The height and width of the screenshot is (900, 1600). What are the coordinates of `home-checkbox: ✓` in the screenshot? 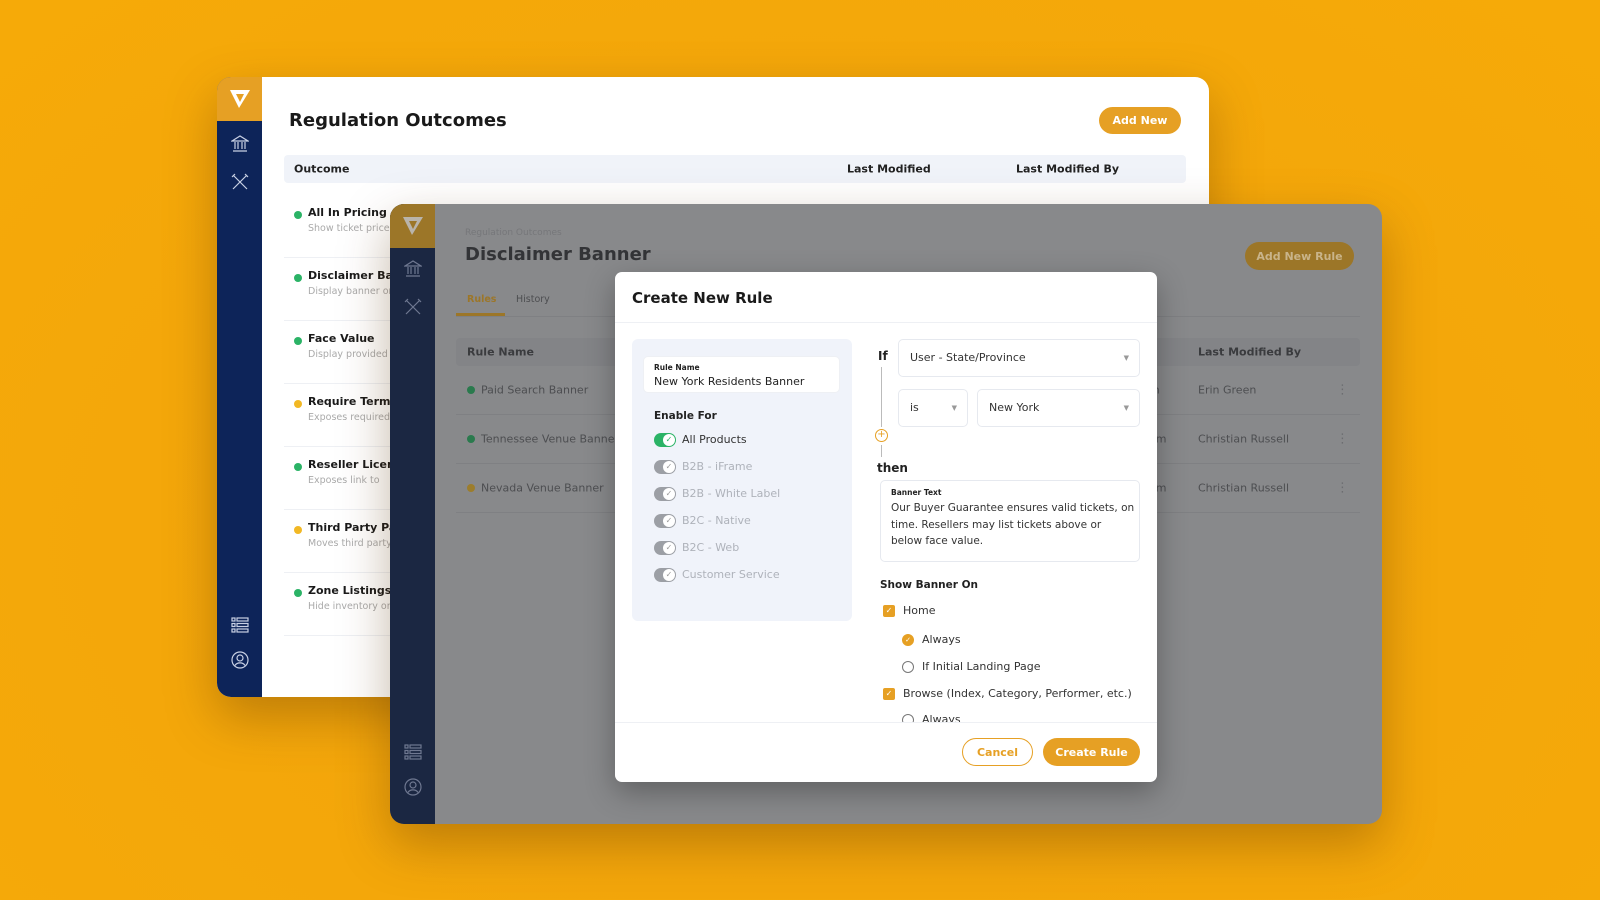 It's located at (889, 611).